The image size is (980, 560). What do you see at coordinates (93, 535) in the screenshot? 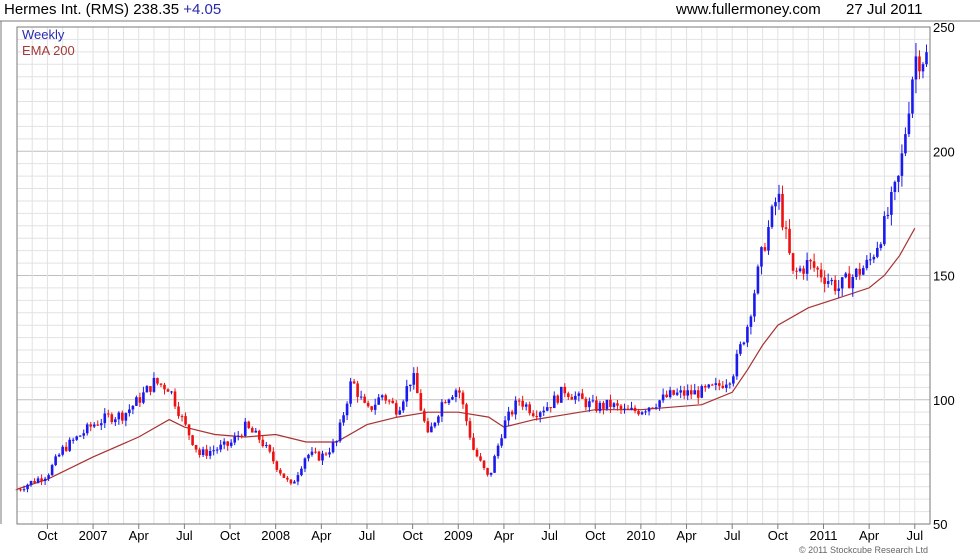
I see `x-tick-label: 2007` at bounding box center [93, 535].